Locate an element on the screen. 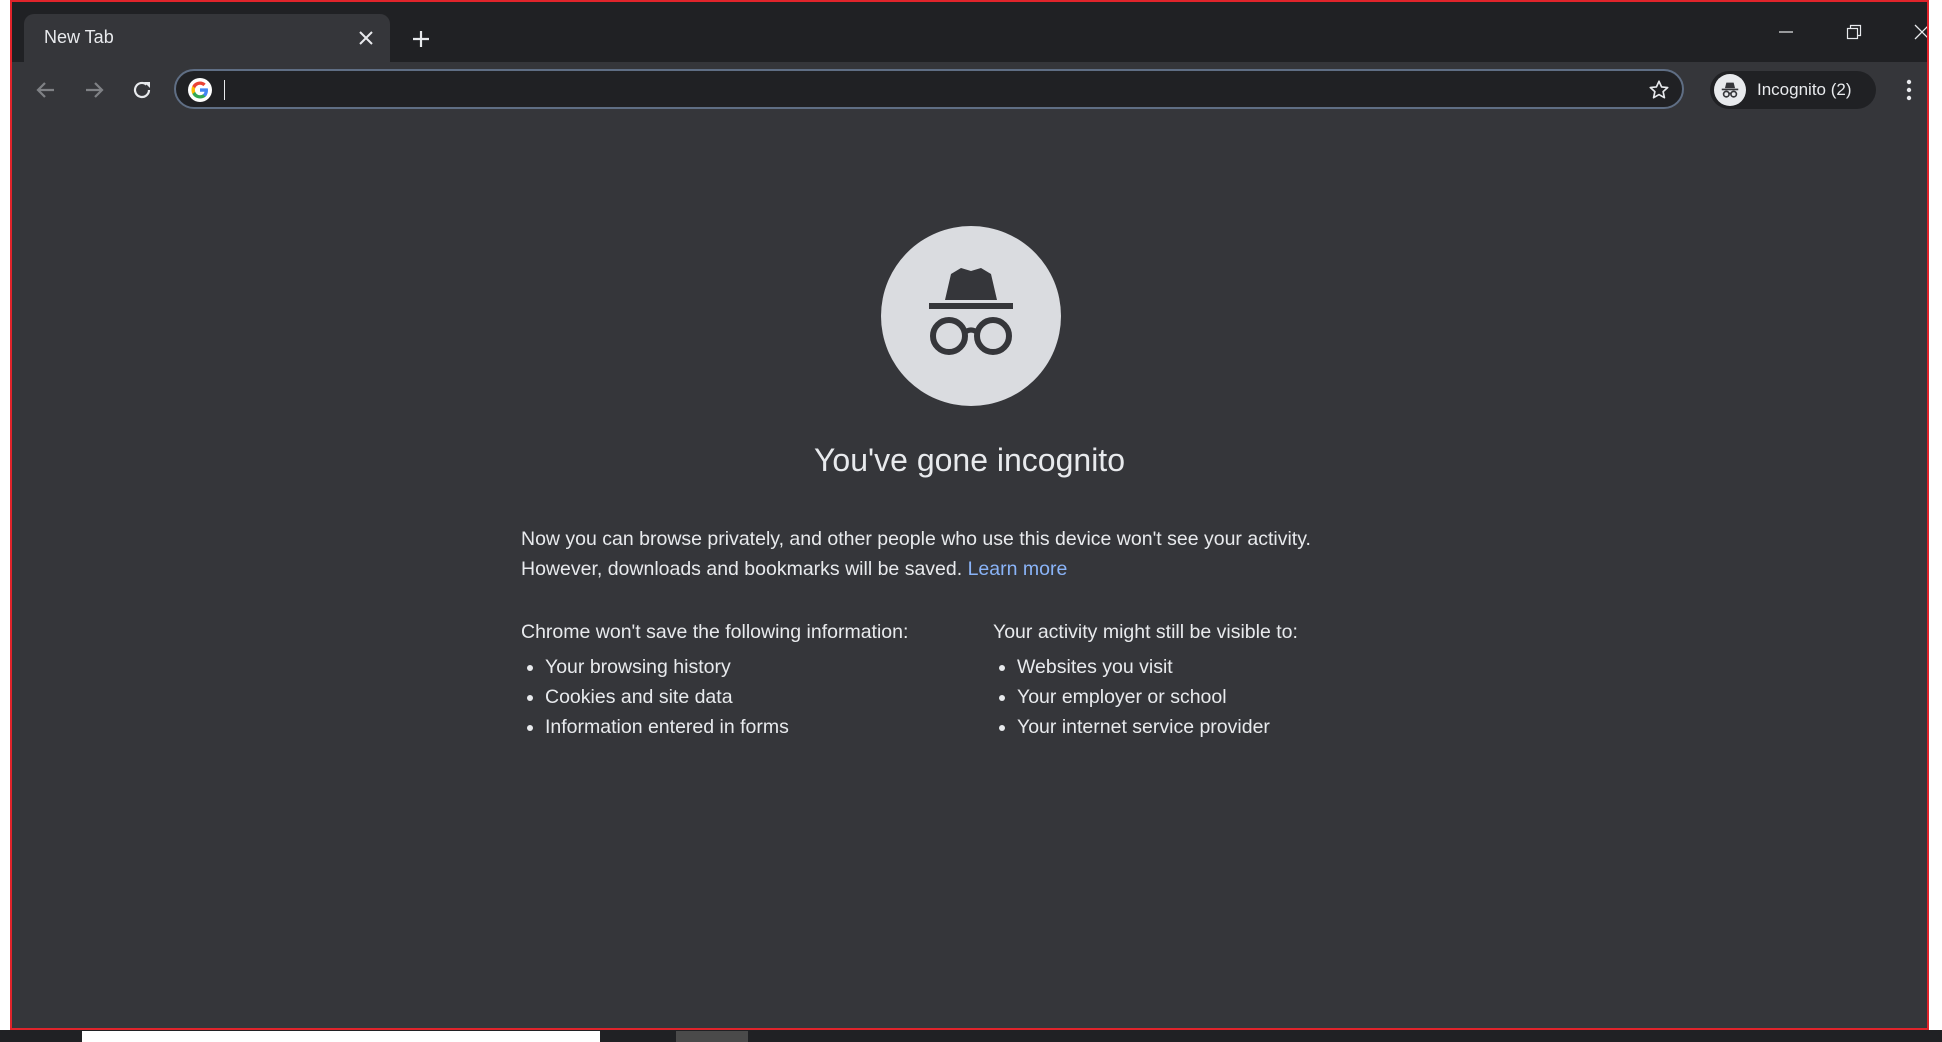 This screenshot has width=1942, height=1042. profile-button: Incognito (2) is located at coordinates (1793, 90).